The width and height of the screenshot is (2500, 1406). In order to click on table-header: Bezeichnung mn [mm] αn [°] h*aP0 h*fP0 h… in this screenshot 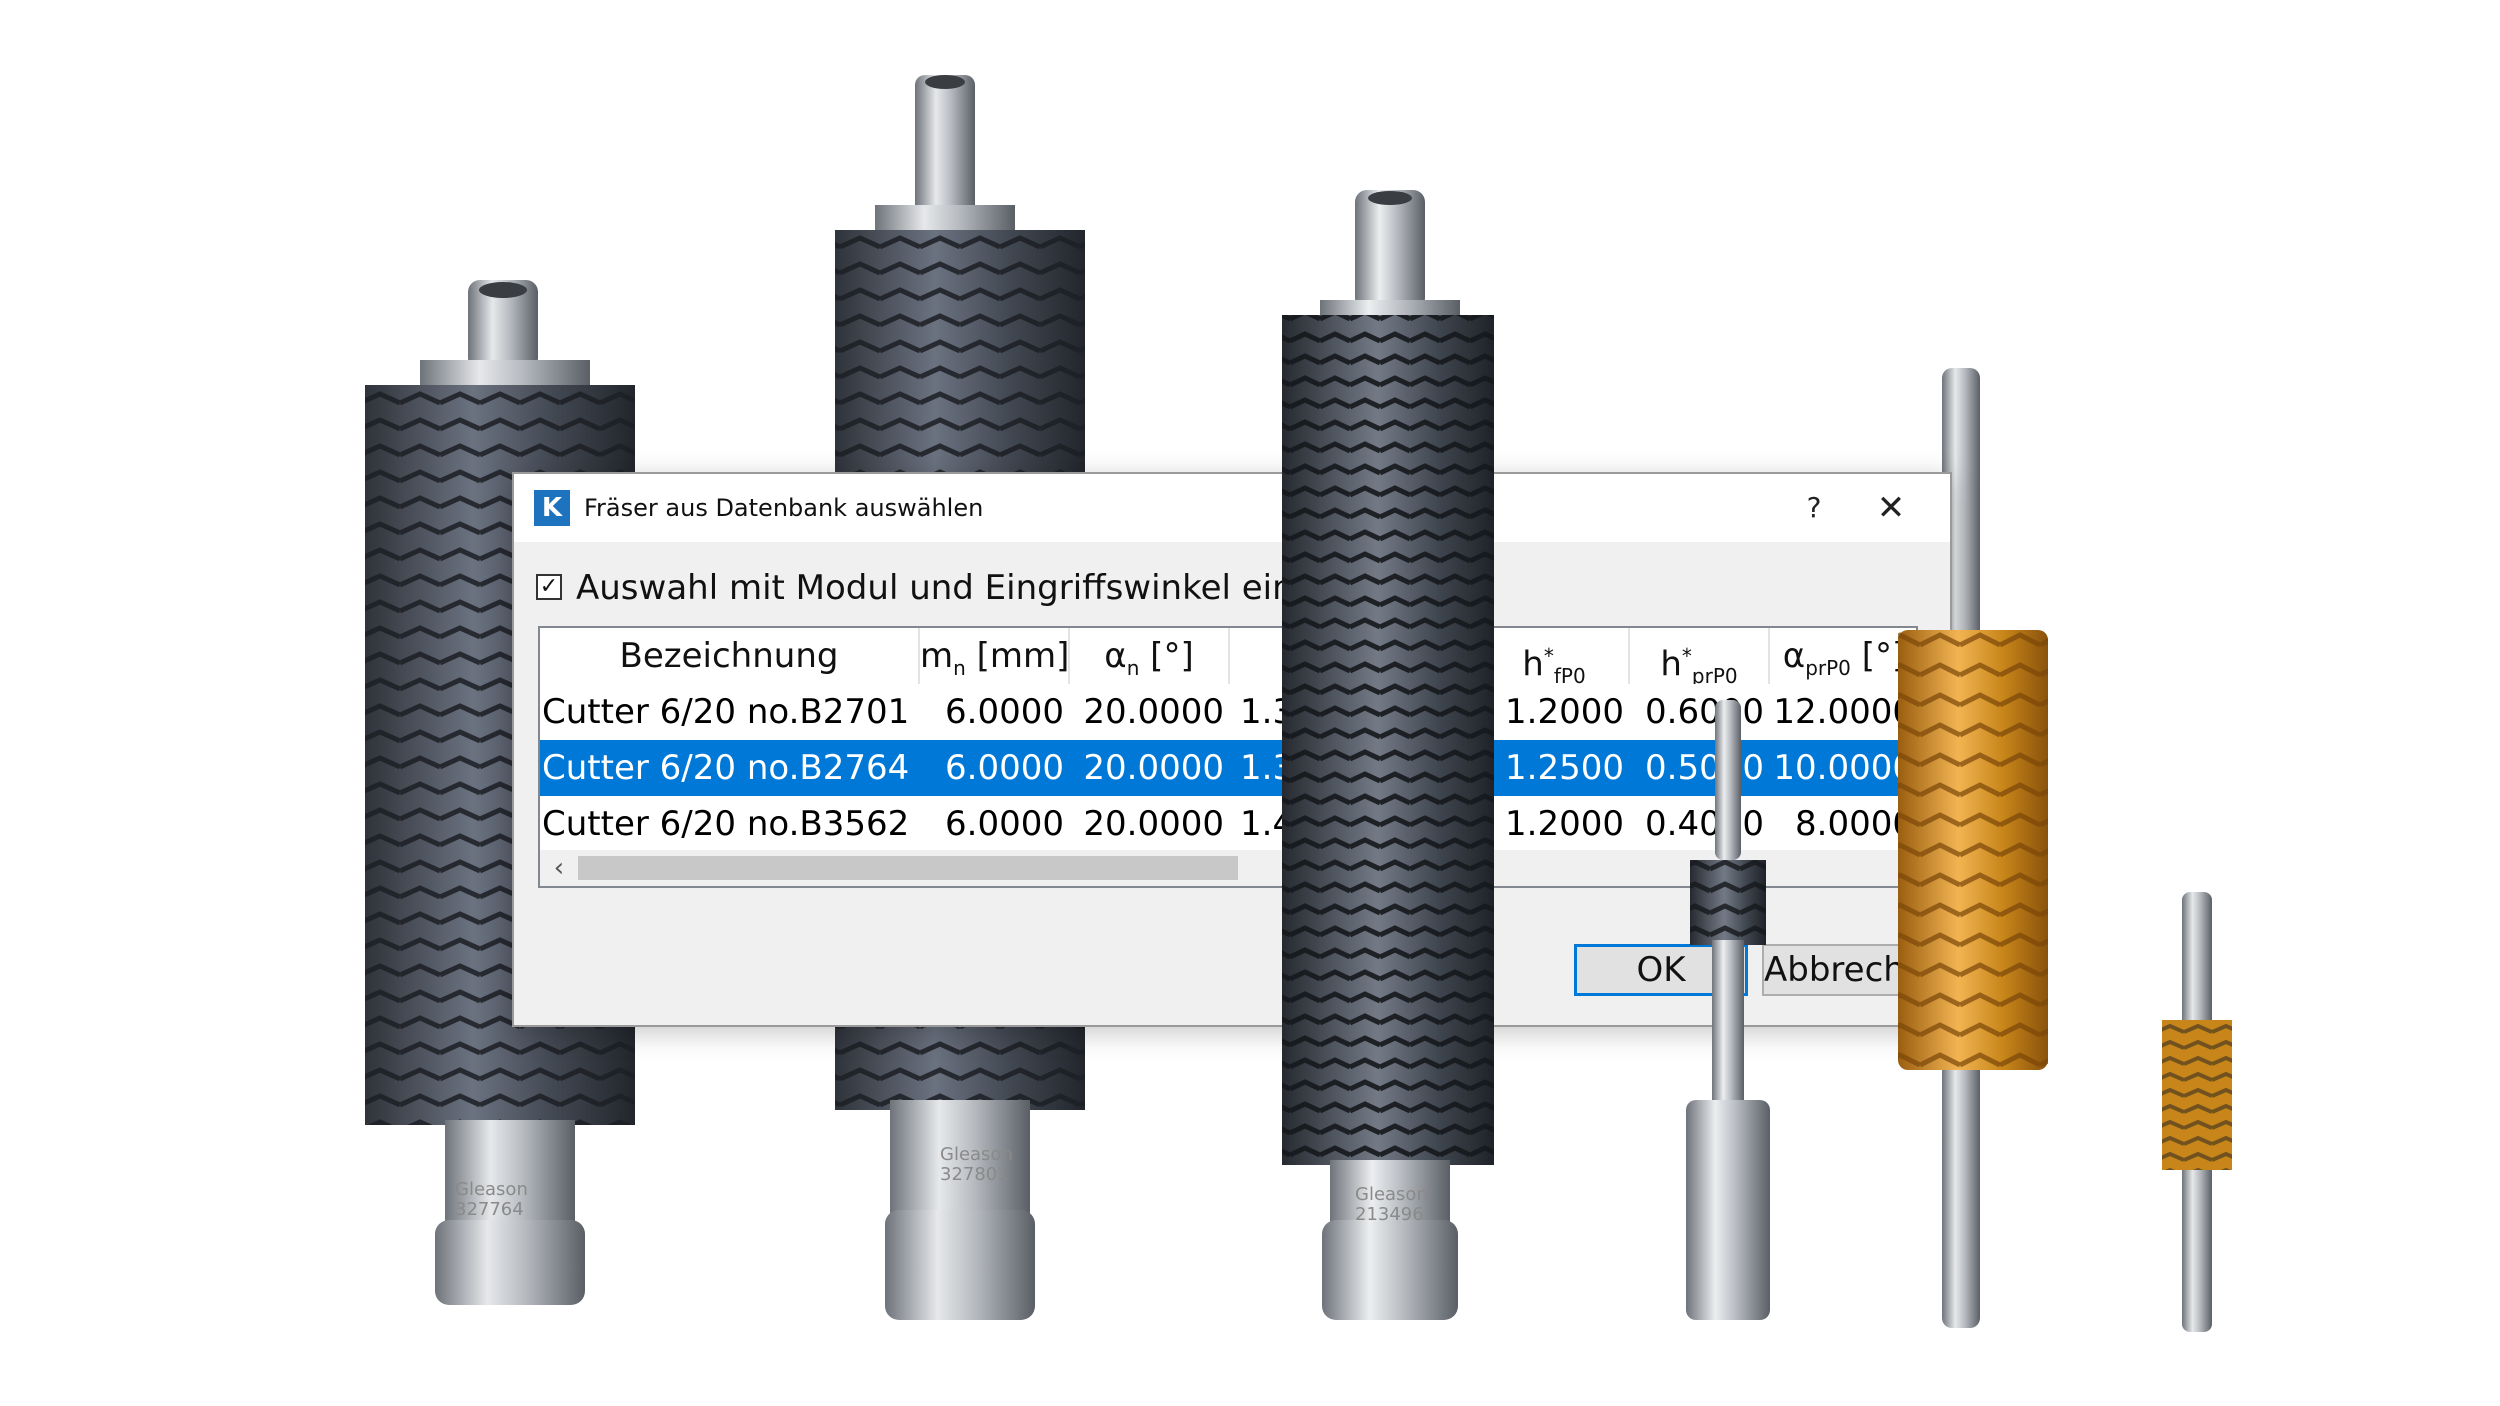, I will do `click(1228, 656)`.